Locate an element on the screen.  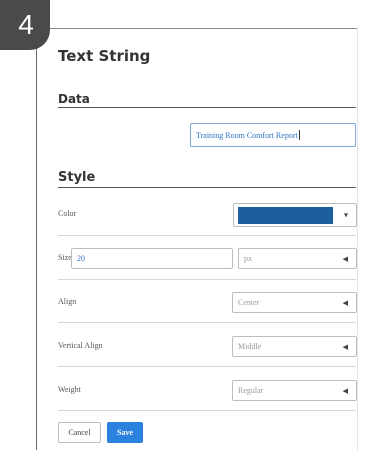
section-heading-style: Style is located at coordinates (77, 177).